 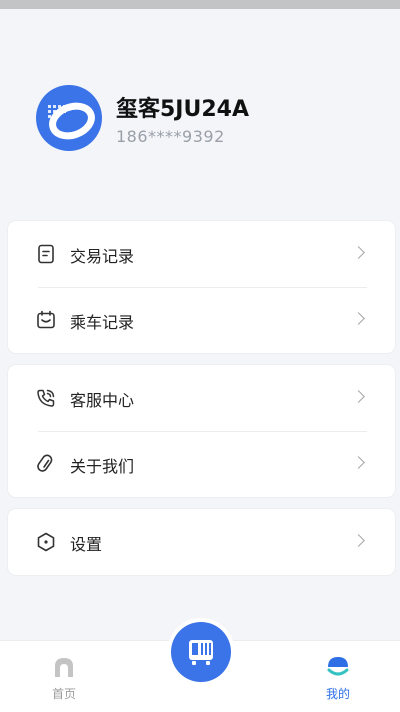 What do you see at coordinates (201, 254) in the screenshot?
I see `menu-item-transaction-records: 交易记录` at bounding box center [201, 254].